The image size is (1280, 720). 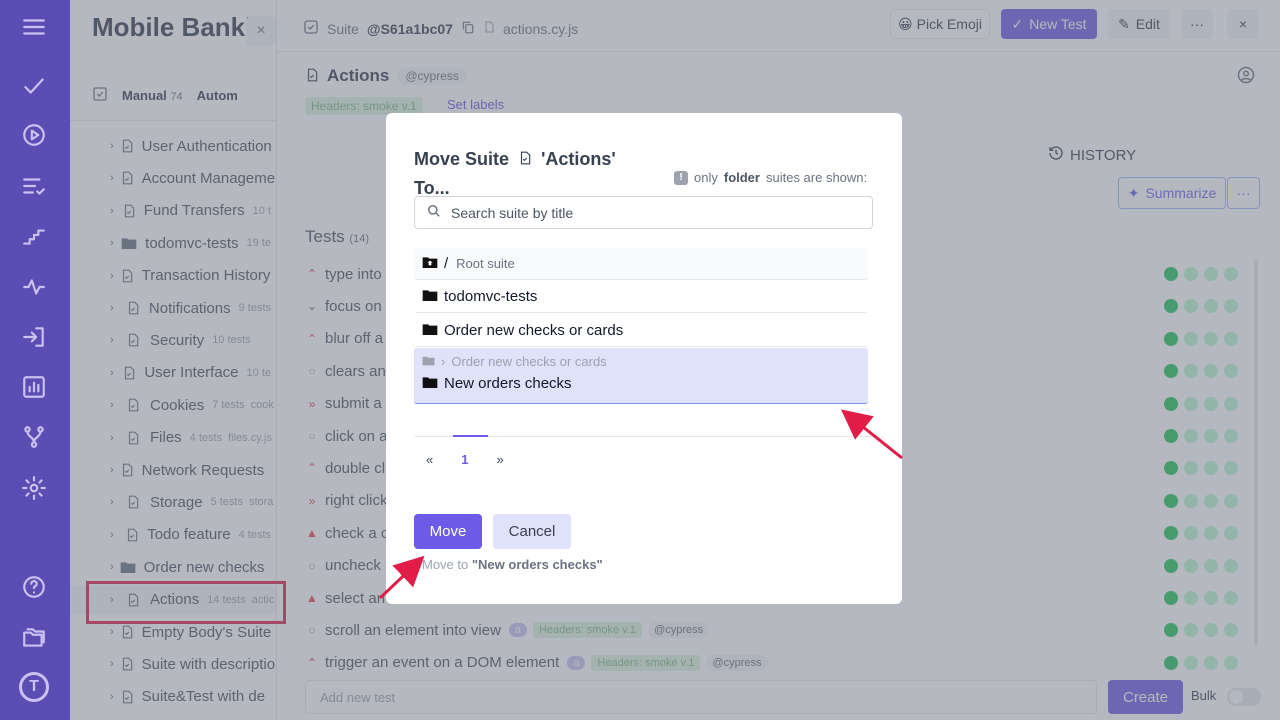 What do you see at coordinates (34, 638) in the screenshot?
I see `folders-icon` at bounding box center [34, 638].